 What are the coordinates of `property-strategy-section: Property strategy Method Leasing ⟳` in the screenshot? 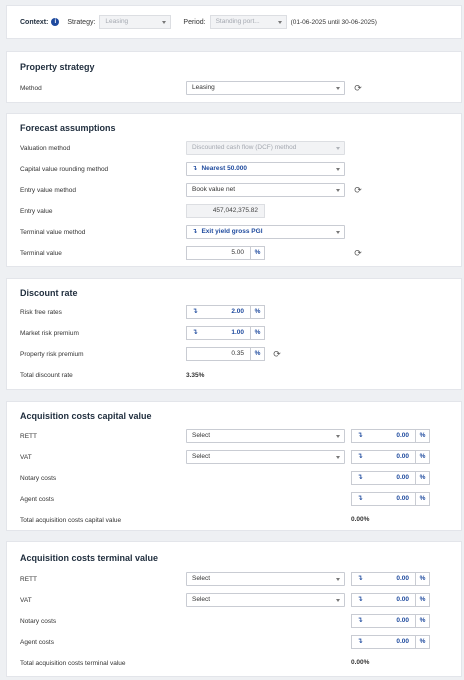 It's located at (234, 77).